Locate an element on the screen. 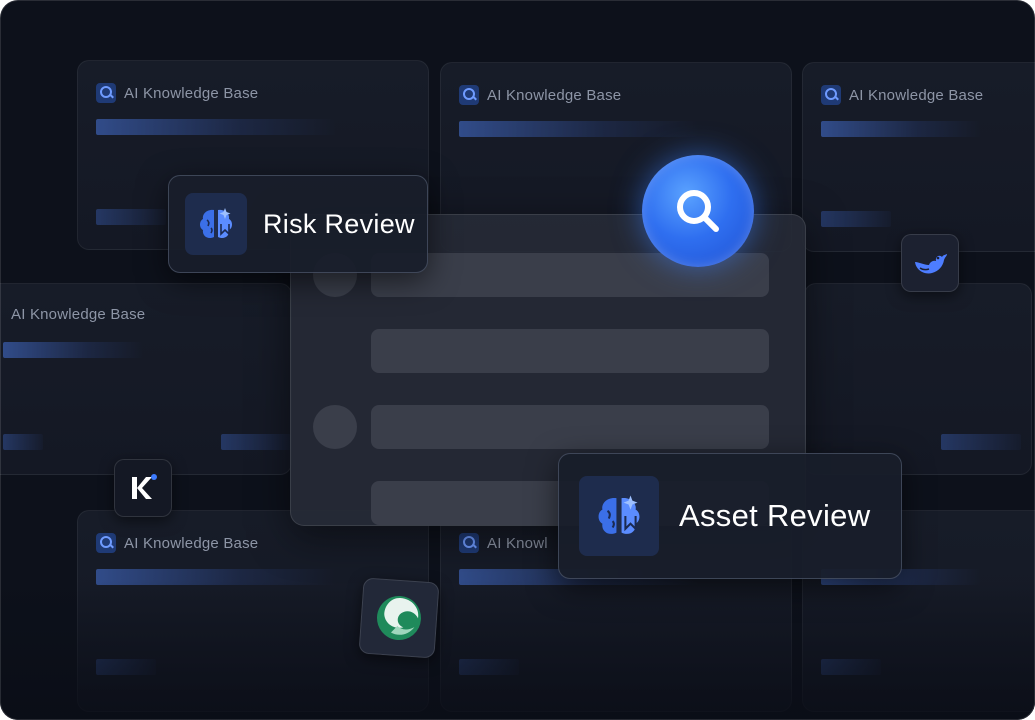 The height and width of the screenshot is (720, 1035). avatar-placeholder is located at coordinates (335, 427).